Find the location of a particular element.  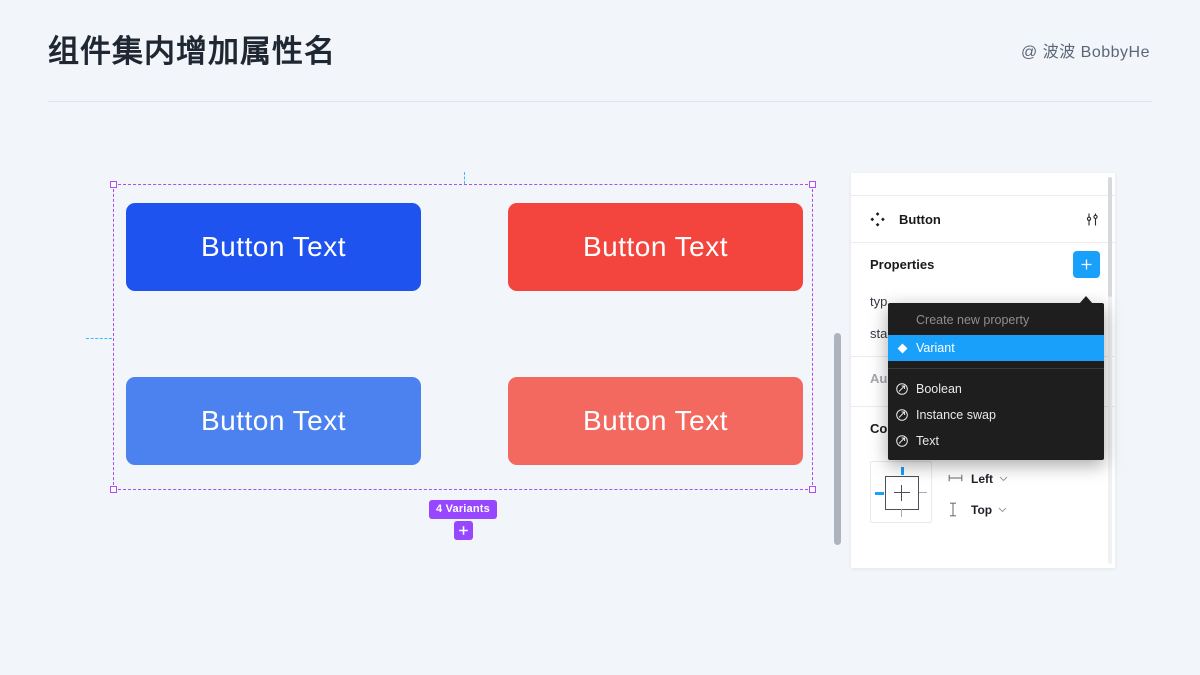

menu-separator is located at coordinates (996, 368).